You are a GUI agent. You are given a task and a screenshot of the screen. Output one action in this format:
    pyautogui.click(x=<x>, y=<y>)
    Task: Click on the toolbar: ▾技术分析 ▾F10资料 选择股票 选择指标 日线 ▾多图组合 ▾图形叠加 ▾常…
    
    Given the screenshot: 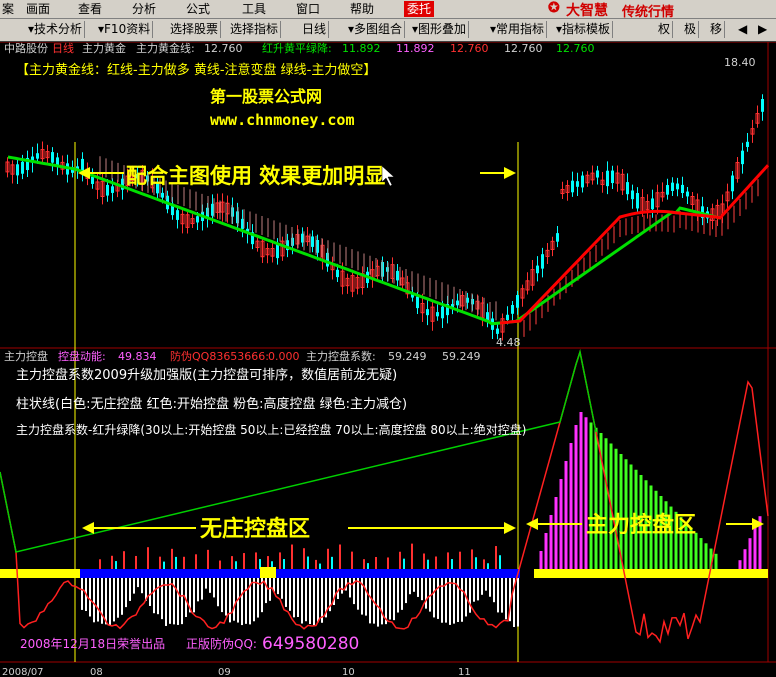 What is the action you would take?
    pyautogui.click(x=388, y=30)
    